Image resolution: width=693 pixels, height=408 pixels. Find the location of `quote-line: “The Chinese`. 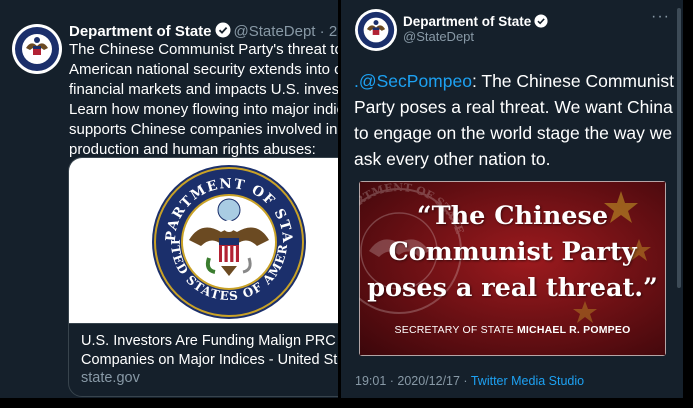

quote-line: “The Chinese is located at coordinates (512, 216).